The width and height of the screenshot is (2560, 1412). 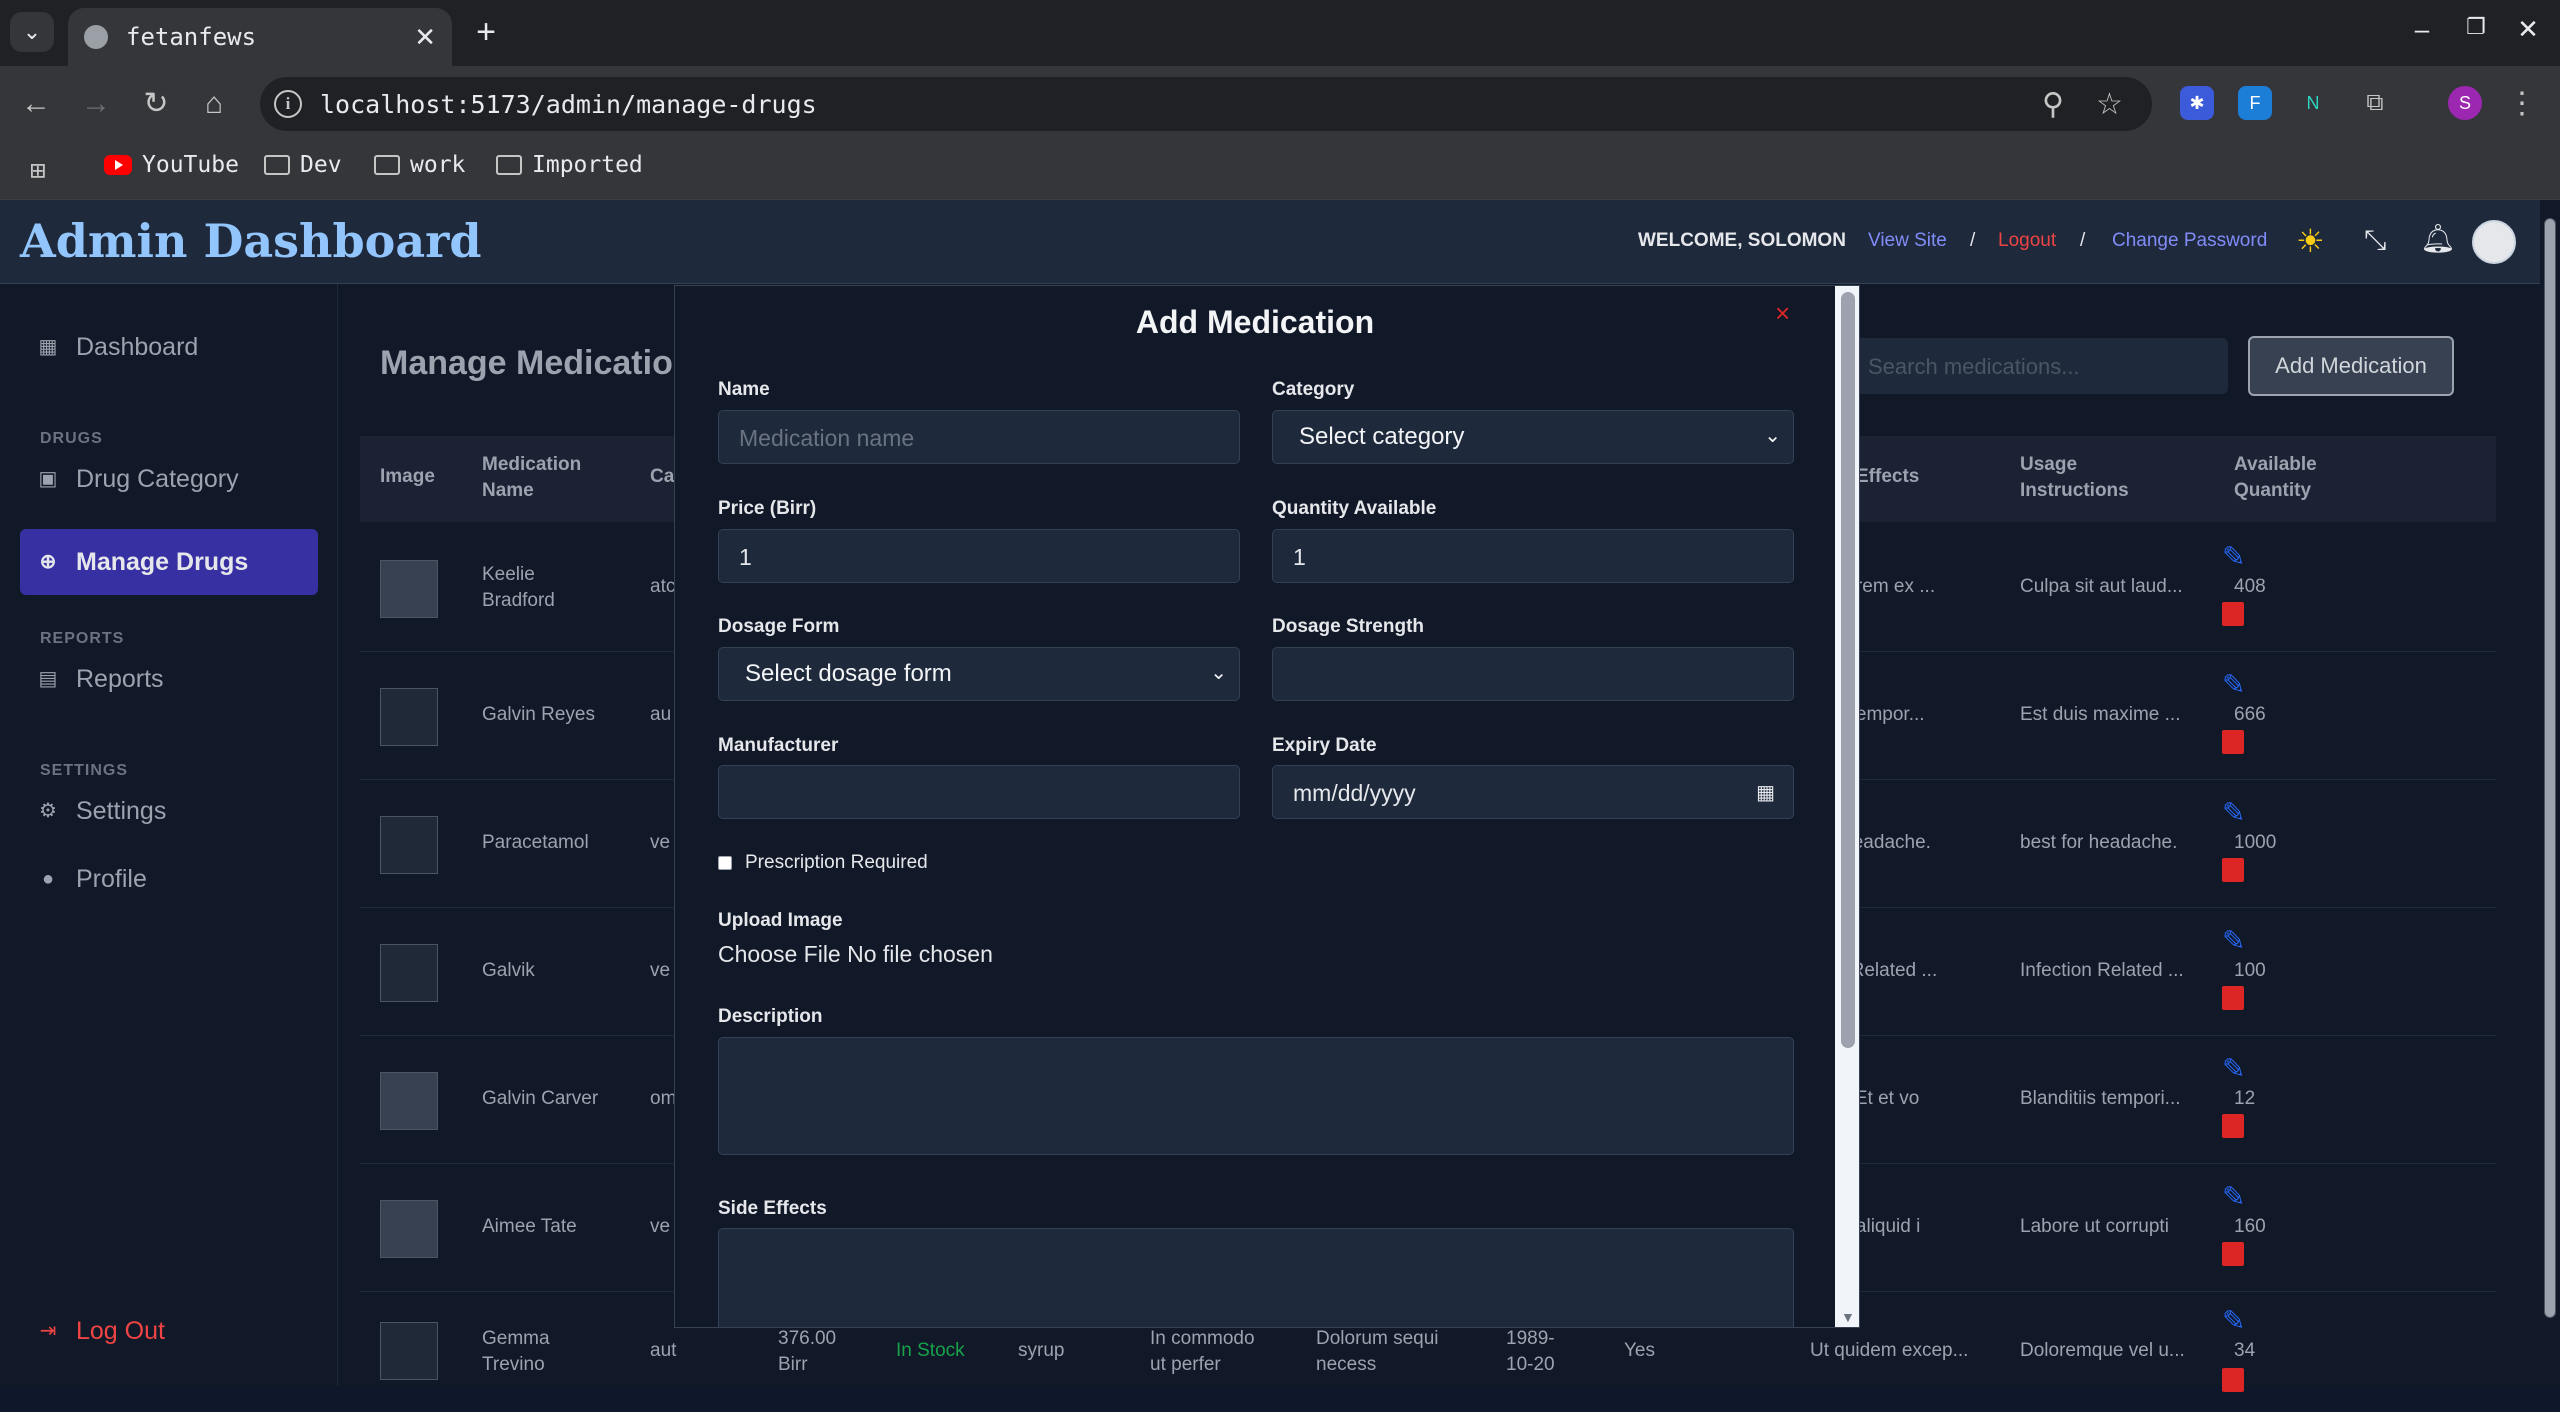 I want to click on description-textarea, so click(x=1256, y=1096).